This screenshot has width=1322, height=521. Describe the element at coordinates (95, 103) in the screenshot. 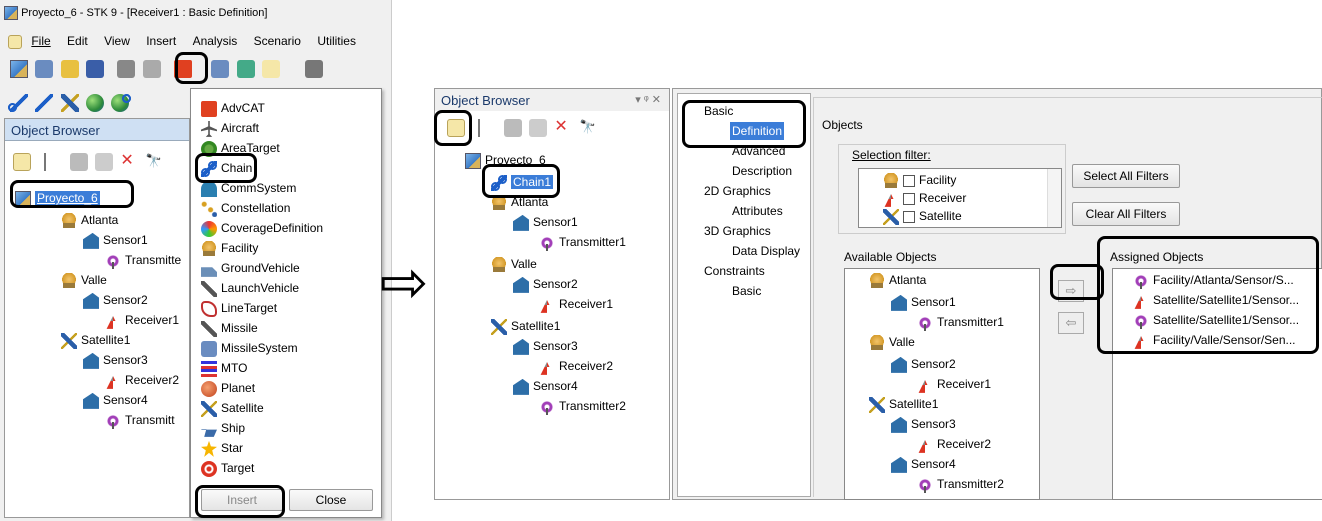

I see `tool-d-icon` at that location.